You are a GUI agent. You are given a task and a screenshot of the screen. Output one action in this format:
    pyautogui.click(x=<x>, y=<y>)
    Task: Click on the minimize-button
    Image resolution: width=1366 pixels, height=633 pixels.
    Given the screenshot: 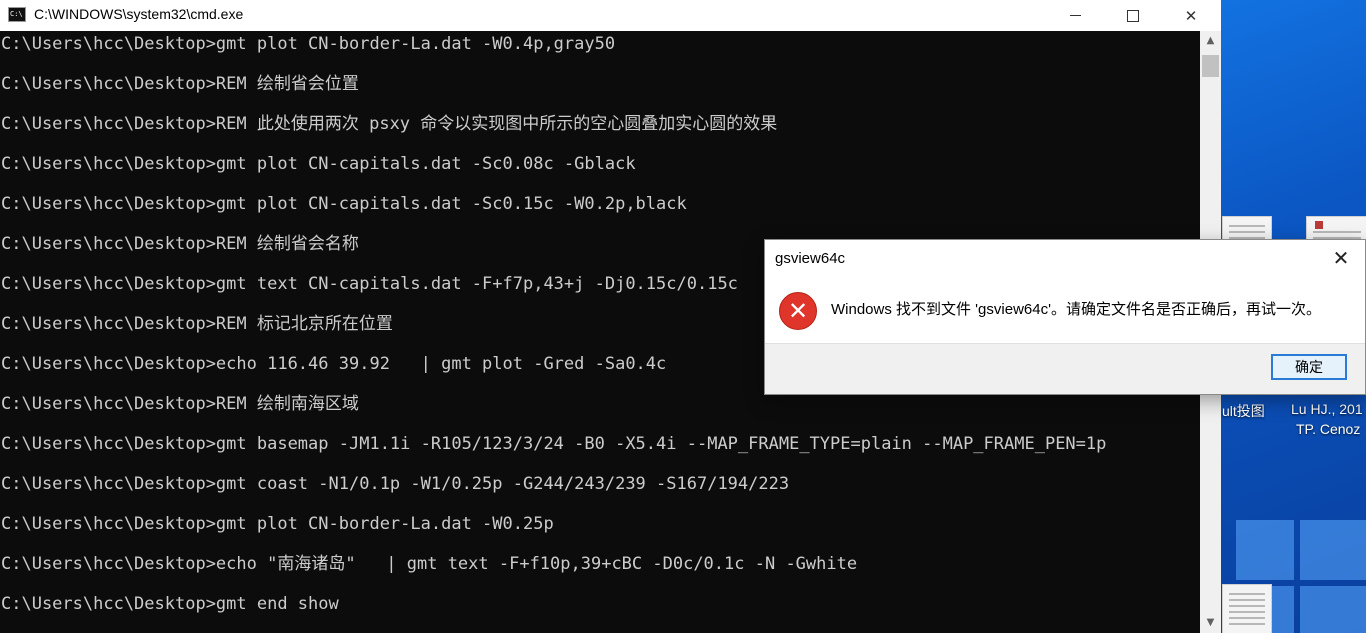 What is the action you would take?
    pyautogui.click(x=1075, y=15)
    